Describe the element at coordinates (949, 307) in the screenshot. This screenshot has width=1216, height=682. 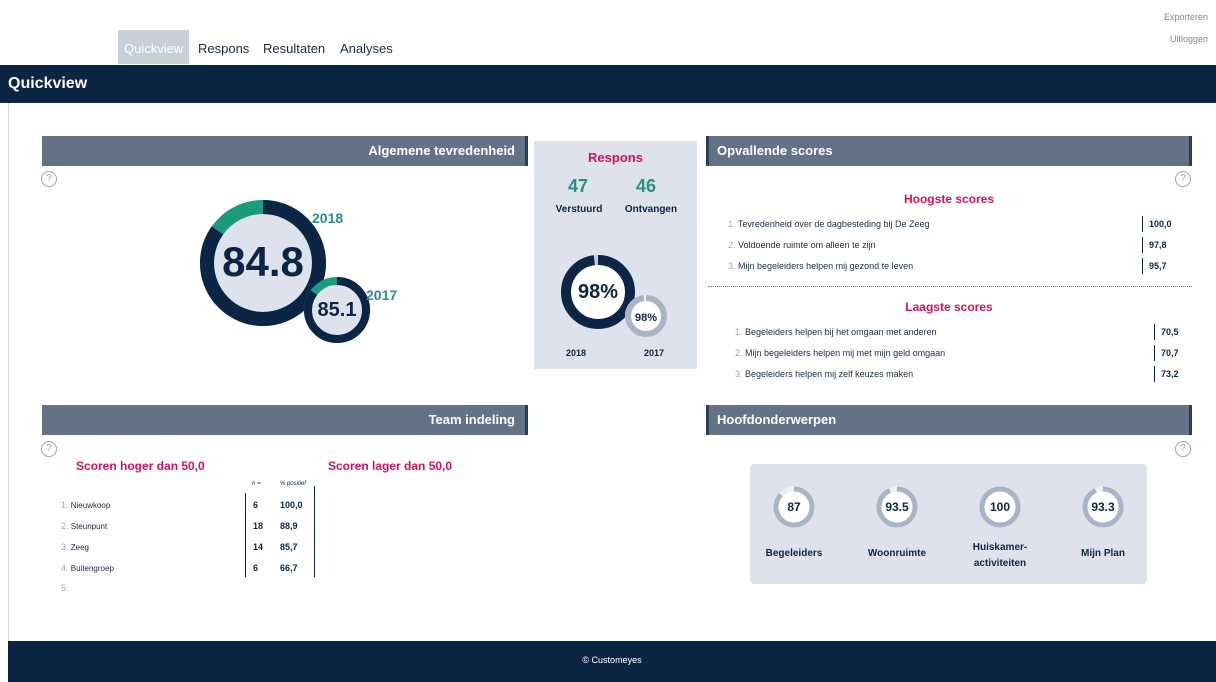
I see `lowest-scores-title: Laagste scores` at that location.